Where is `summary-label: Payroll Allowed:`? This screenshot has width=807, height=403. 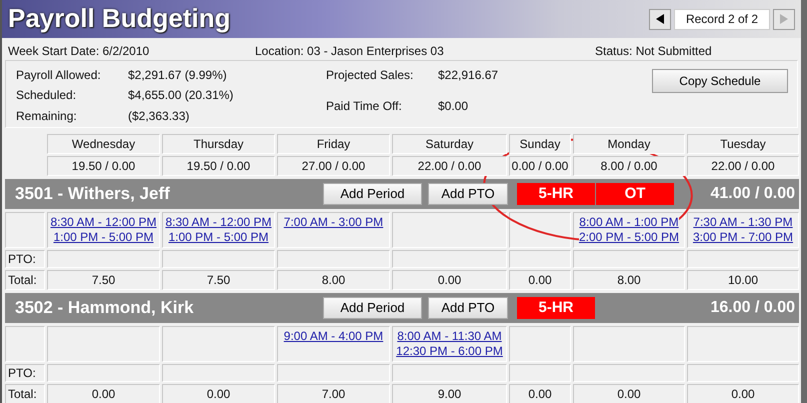 summary-label: Payroll Allowed: is located at coordinates (59, 75).